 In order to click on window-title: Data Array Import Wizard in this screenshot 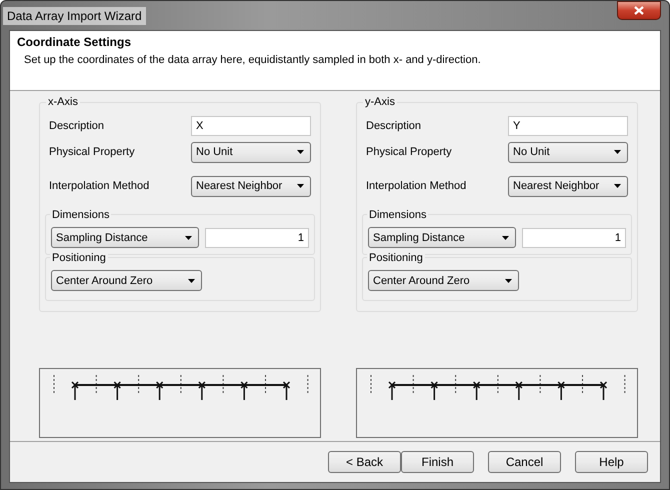, I will do `click(74, 15)`.